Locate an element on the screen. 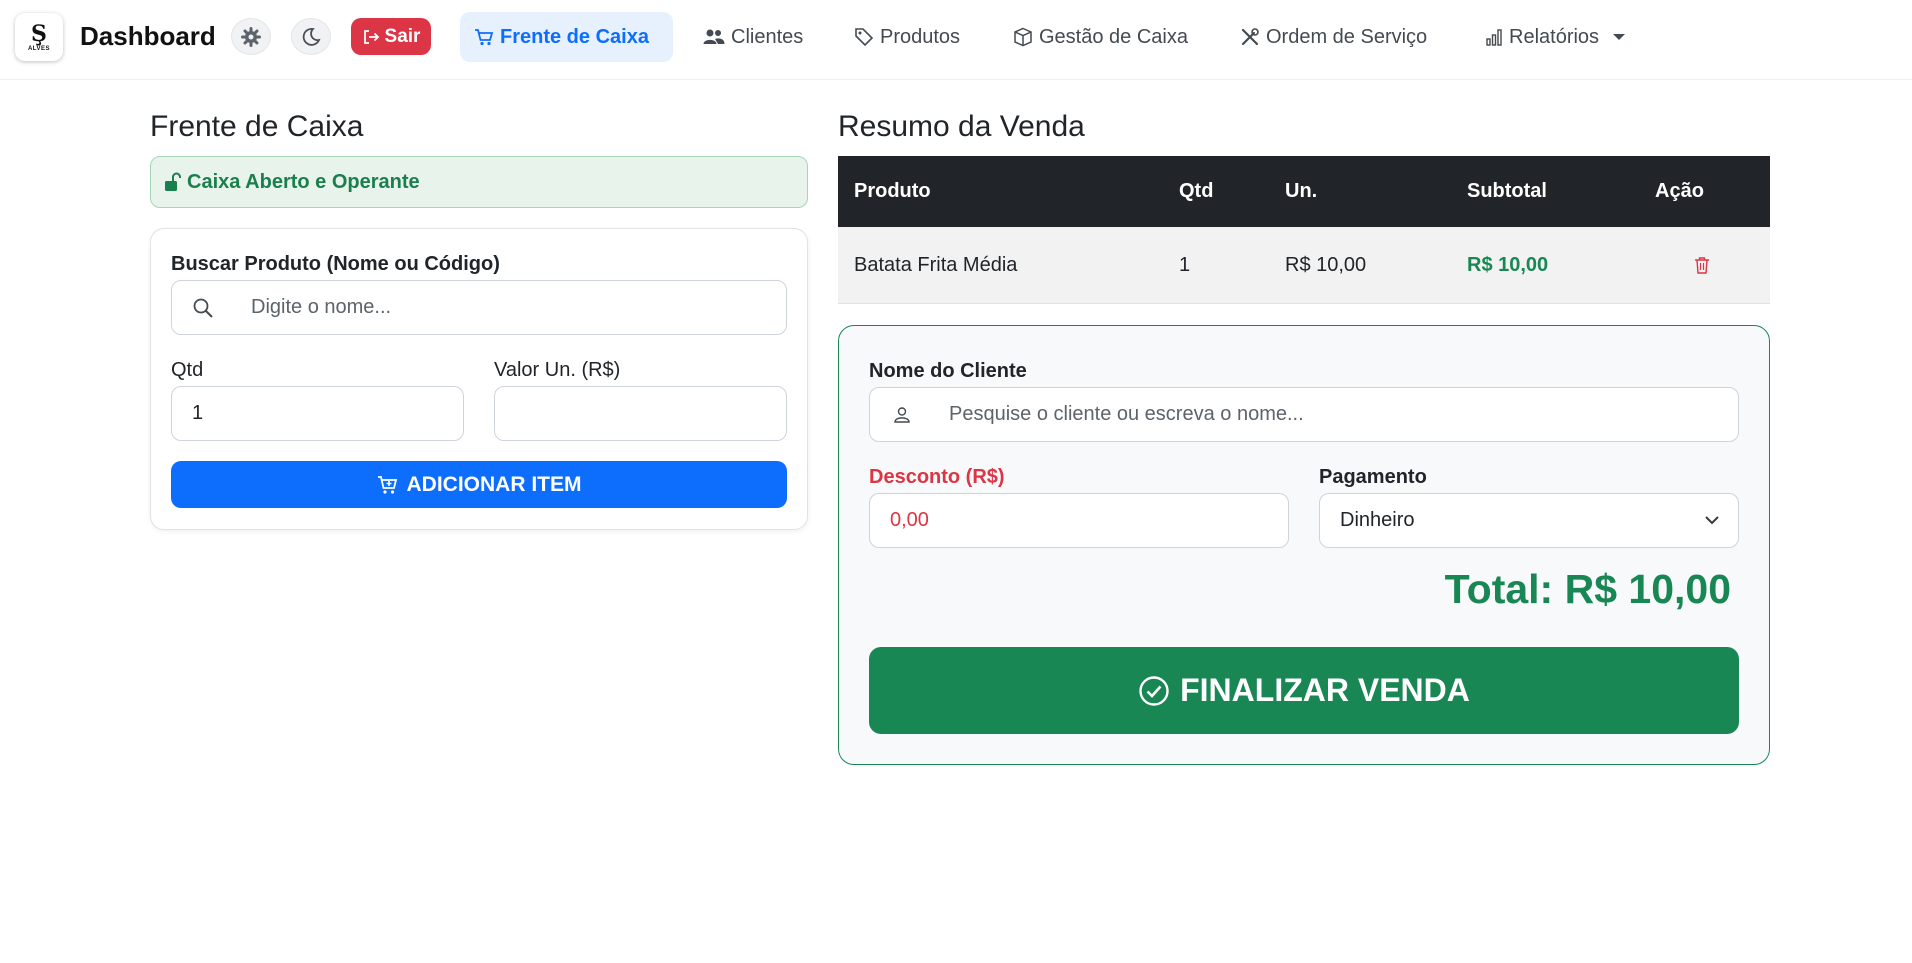 The height and width of the screenshot is (963, 1912). tag-icon is located at coordinates (864, 37).